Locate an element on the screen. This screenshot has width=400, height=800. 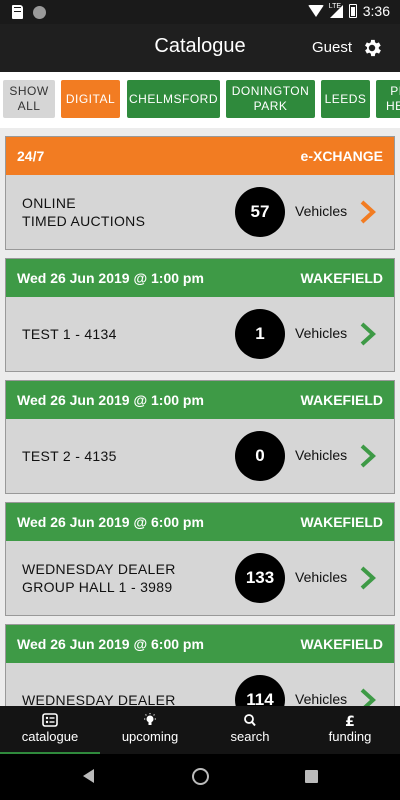
pound-icon: £ is located at coordinates (350, 720).